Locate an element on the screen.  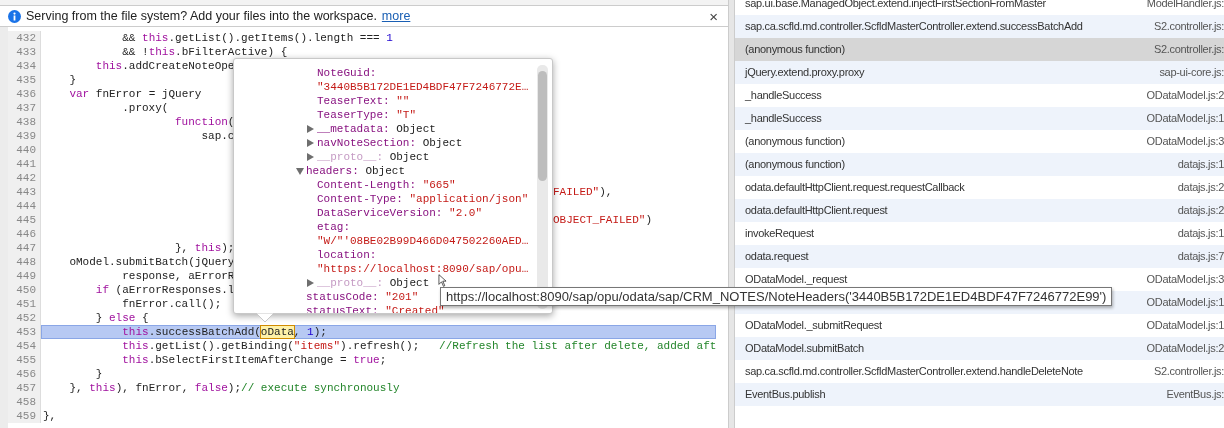
code-line: this.addCreateNoteOpe is located at coordinates (164, 66).